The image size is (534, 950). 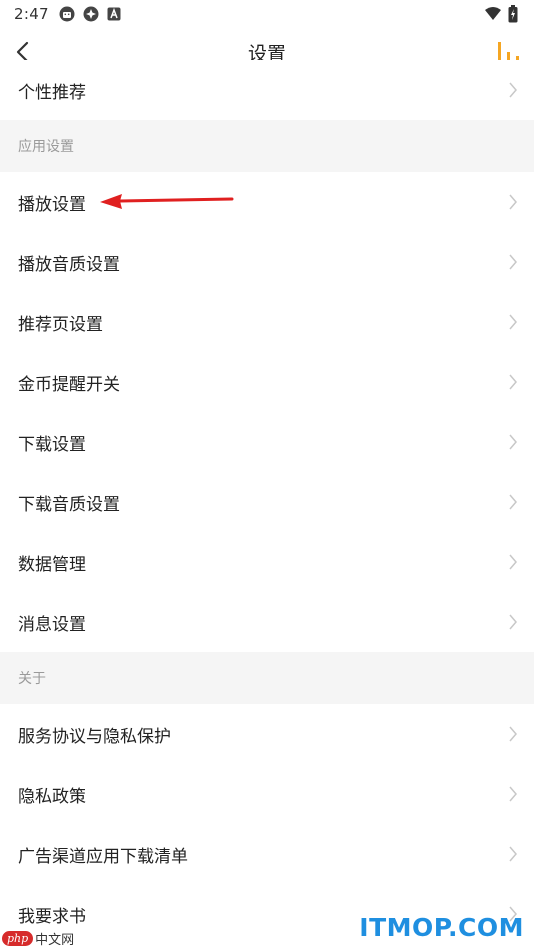 I want to click on row-label: 消息设置, so click(x=52, y=624).